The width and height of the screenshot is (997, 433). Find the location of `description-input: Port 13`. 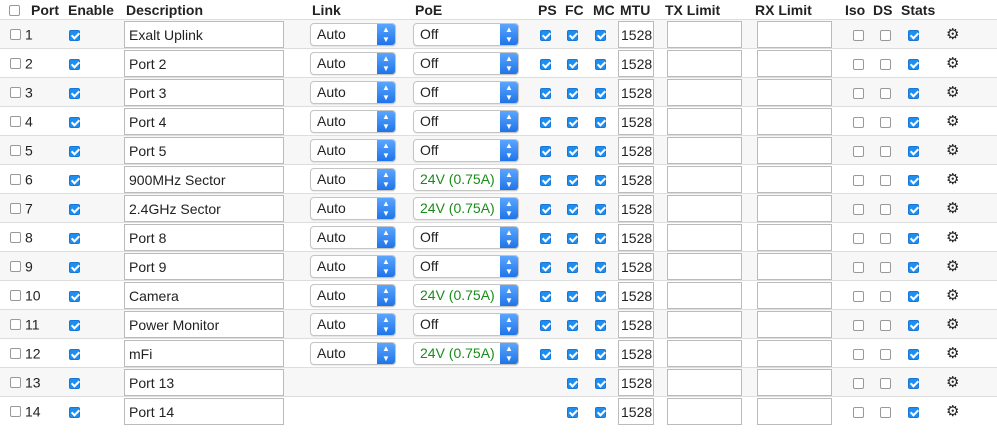

description-input: Port 13 is located at coordinates (204, 382).